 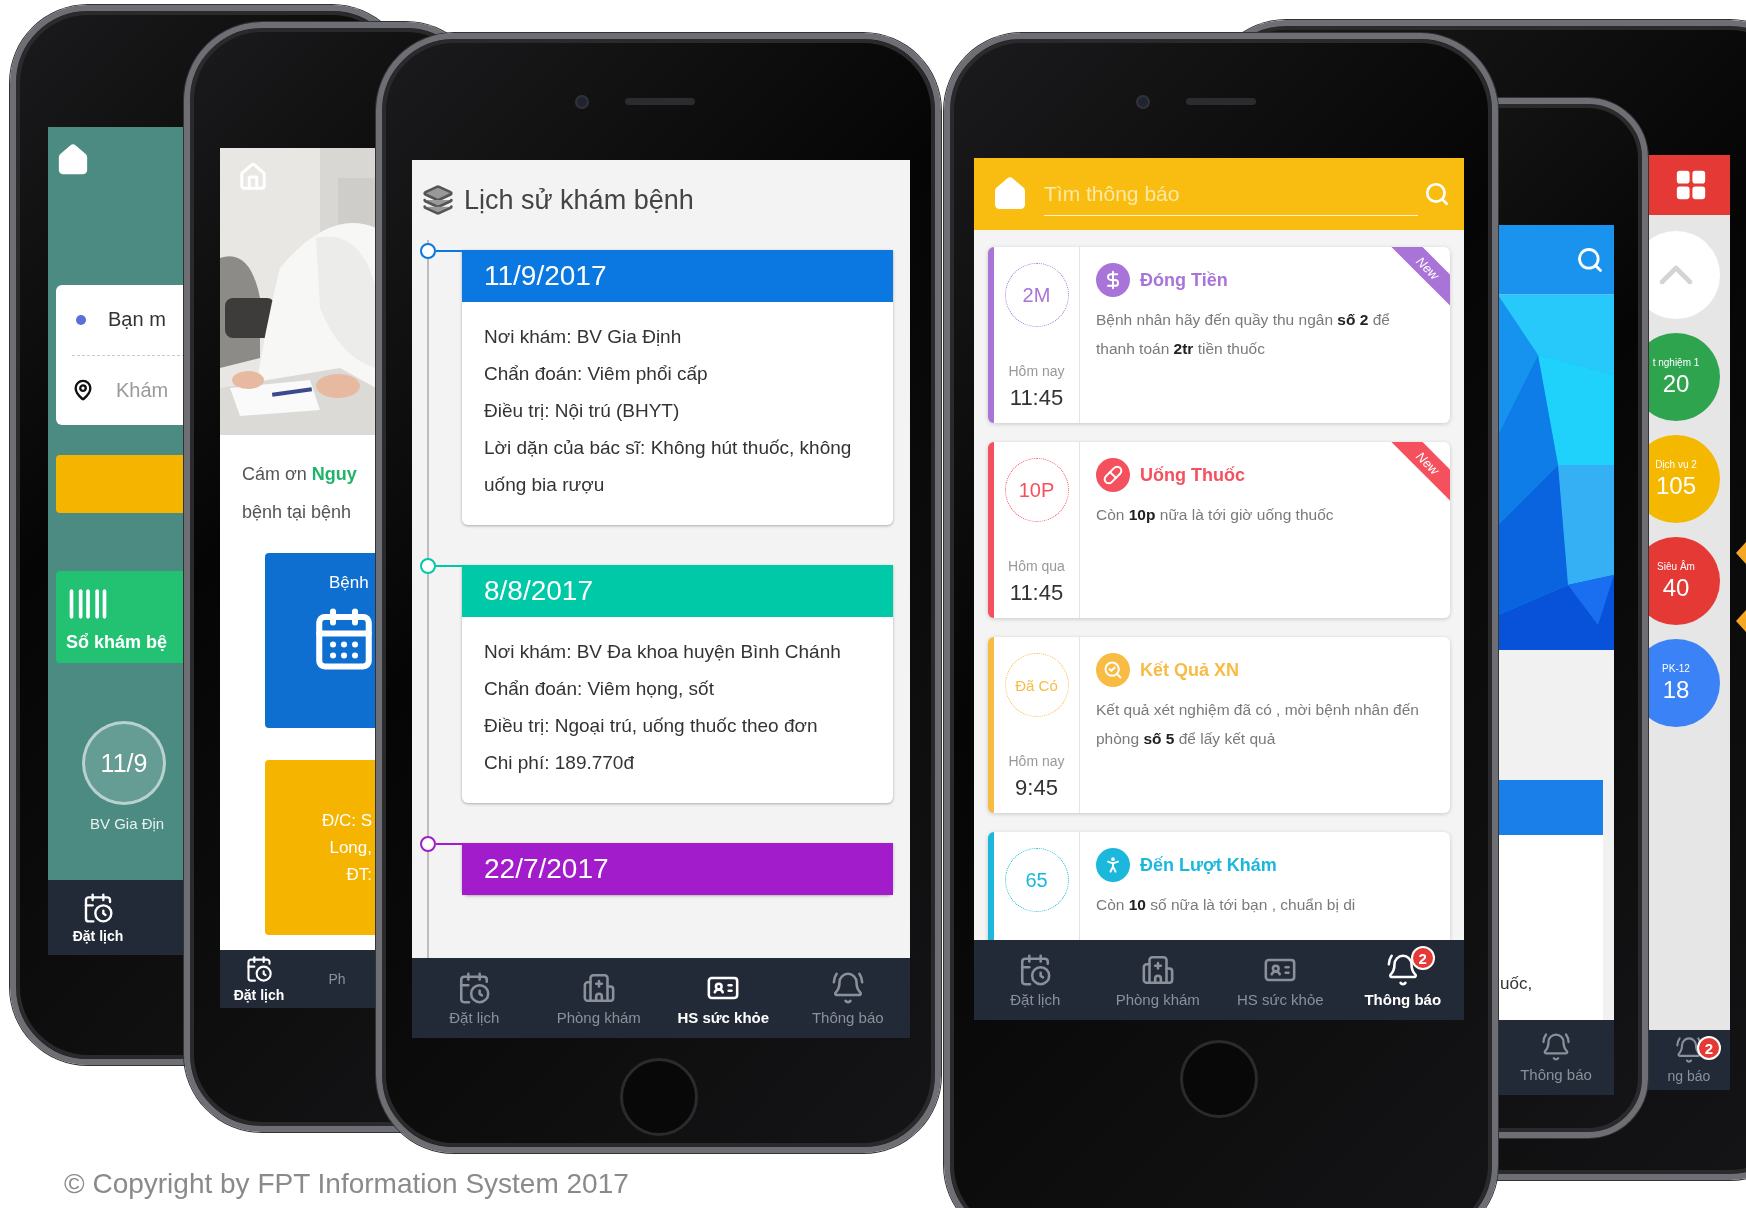 I want to click on location-dot-icon, so click(x=81, y=319).